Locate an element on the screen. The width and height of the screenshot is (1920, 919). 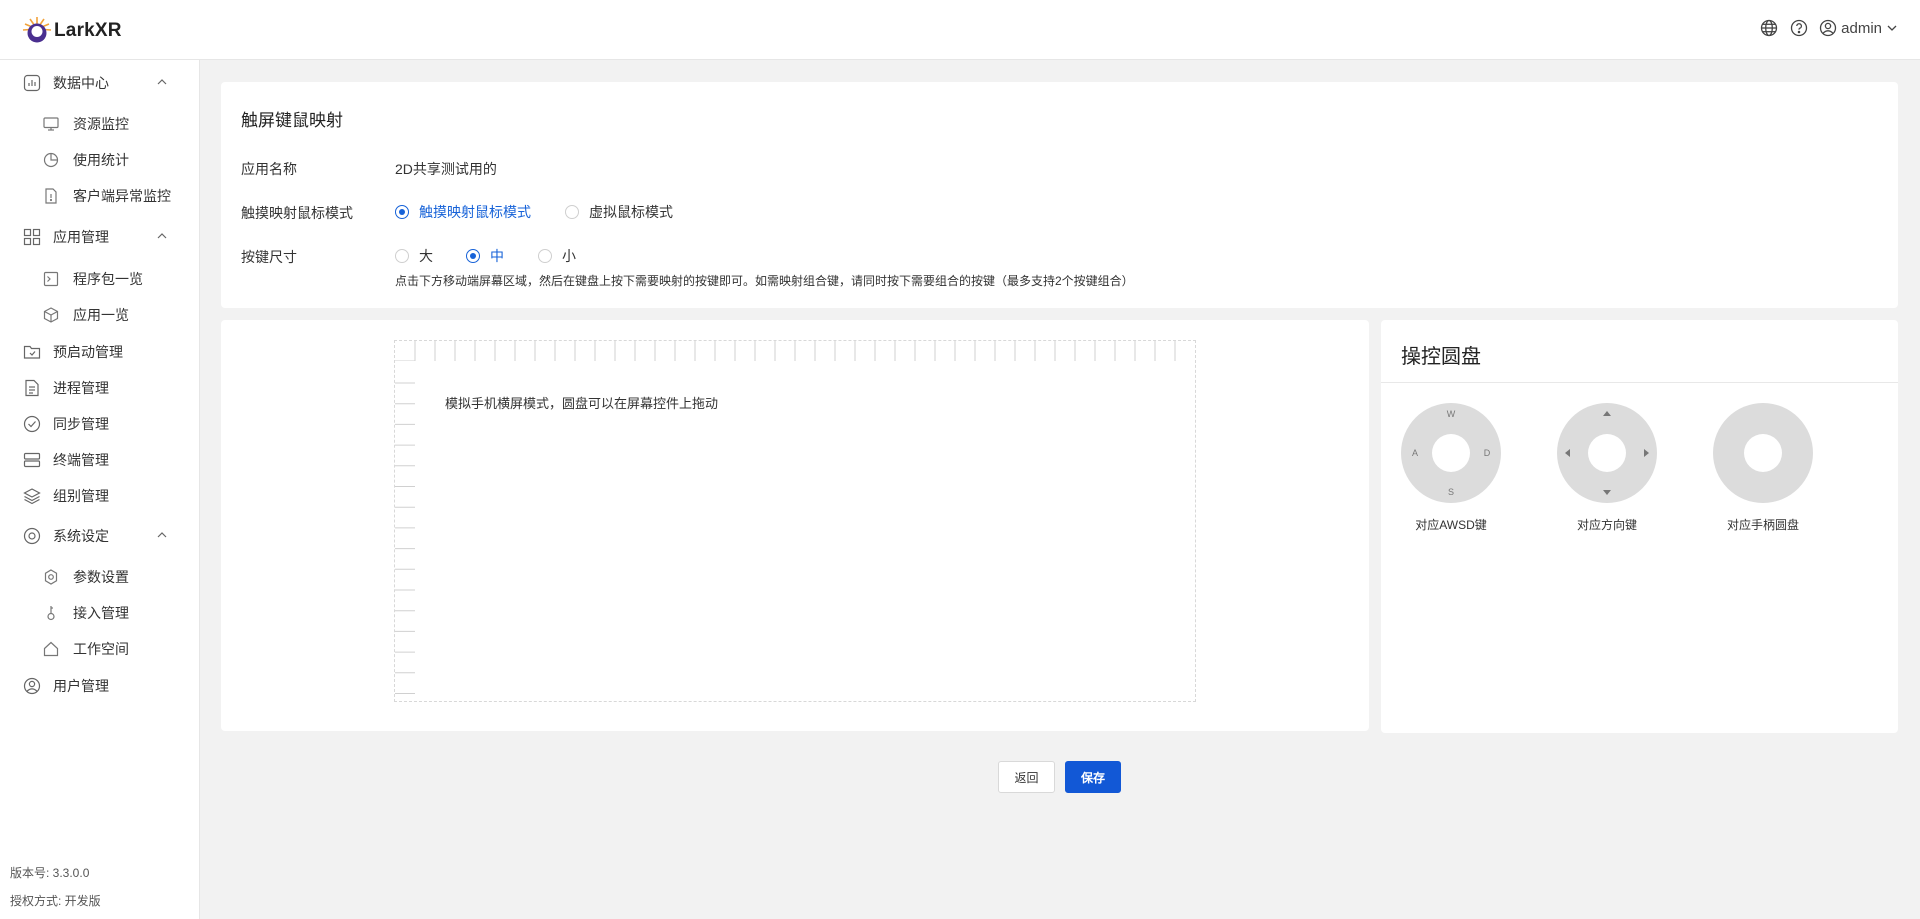
key-size-label: 按键尺寸 is located at coordinates (269, 257).